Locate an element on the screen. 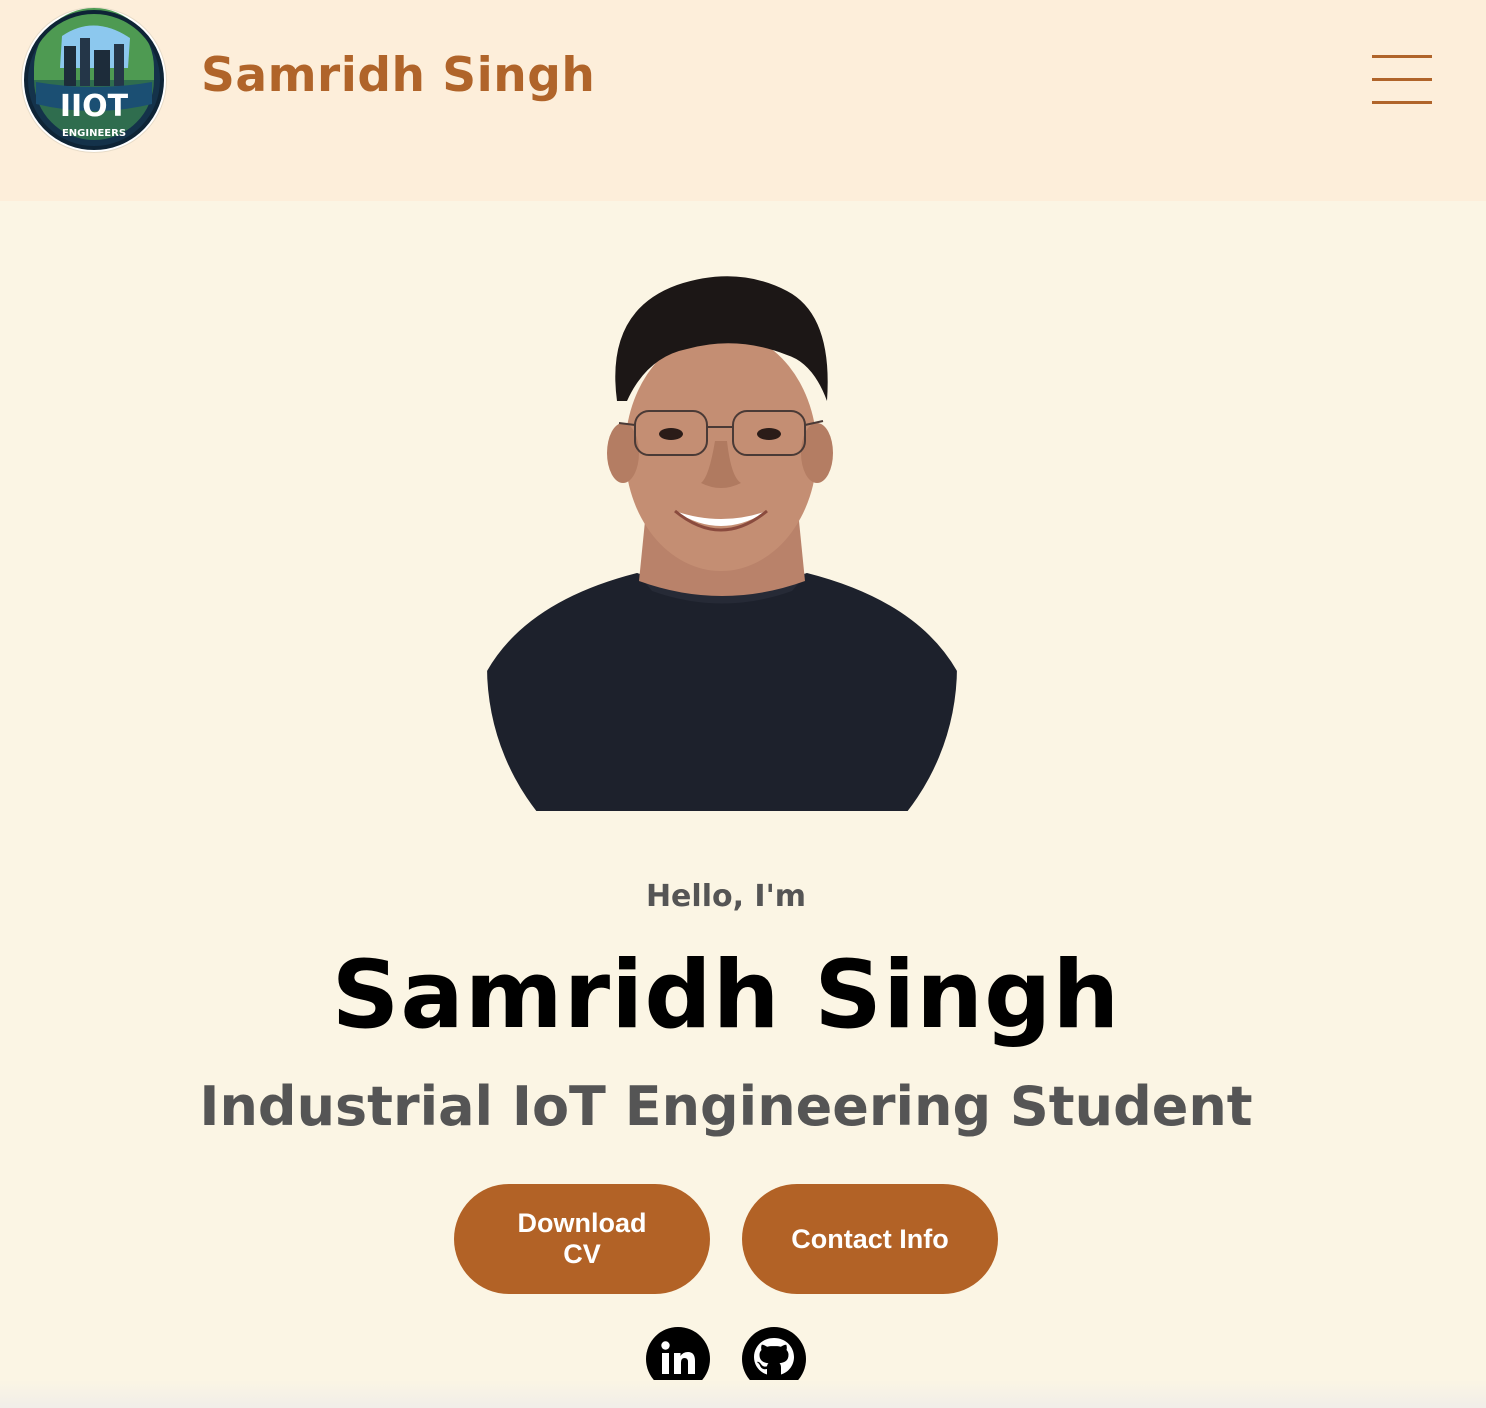 The image size is (1486, 1408). hero-name-heading: Samridh Singh is located at coordinates (726, 995).